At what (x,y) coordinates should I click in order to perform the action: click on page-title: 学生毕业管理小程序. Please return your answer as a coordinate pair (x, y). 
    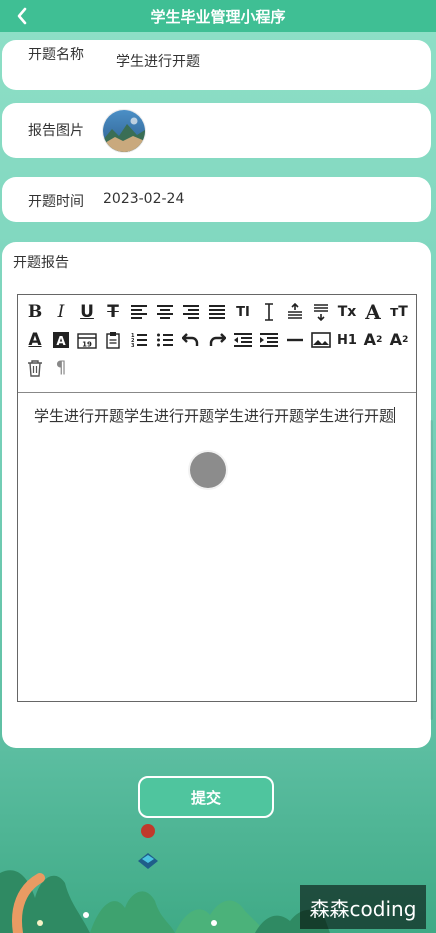
    Looking at the image, I should click on (218, 16).